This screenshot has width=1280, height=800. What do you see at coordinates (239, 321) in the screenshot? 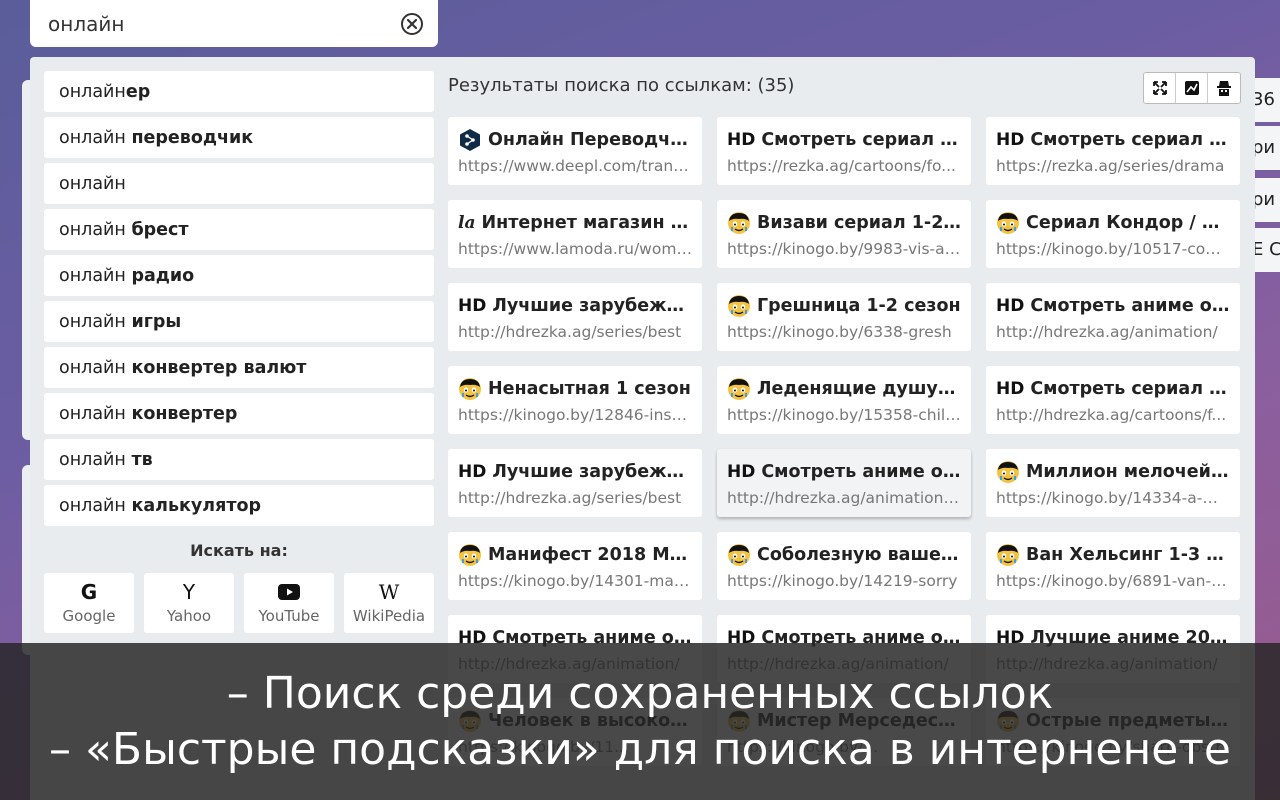
I see `suggestion-item: онлайн игры` at bounding box center [239, 321].